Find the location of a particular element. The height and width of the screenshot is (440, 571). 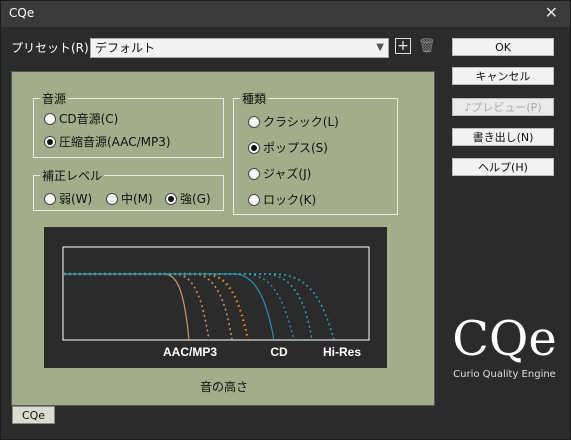

chevron-down-icon: ▼ is located at coordinates (380, 47).